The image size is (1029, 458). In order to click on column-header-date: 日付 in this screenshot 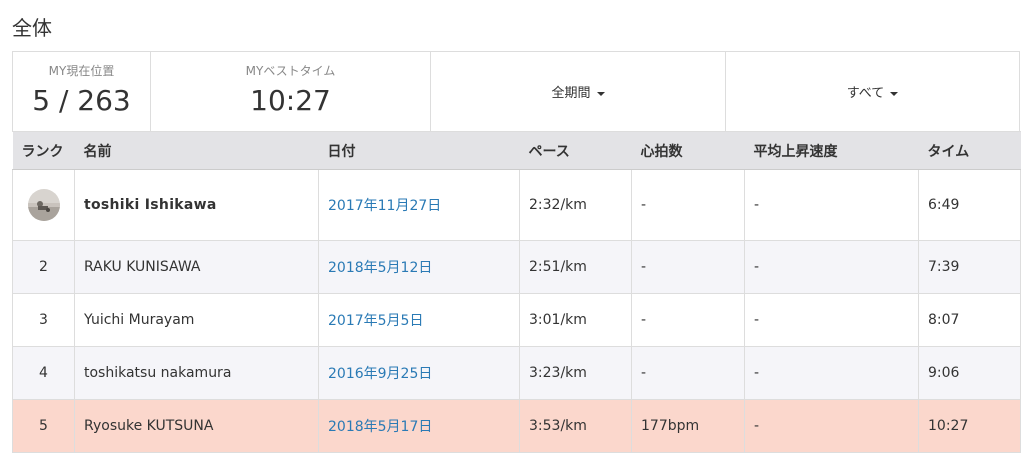, I will do `click(419, 150)`.